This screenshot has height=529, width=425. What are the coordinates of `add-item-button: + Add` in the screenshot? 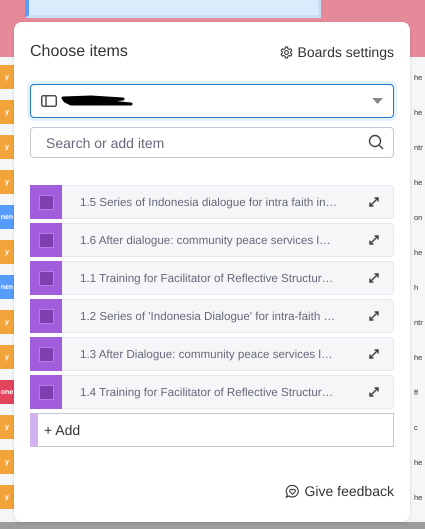 It's located at (212, 430).